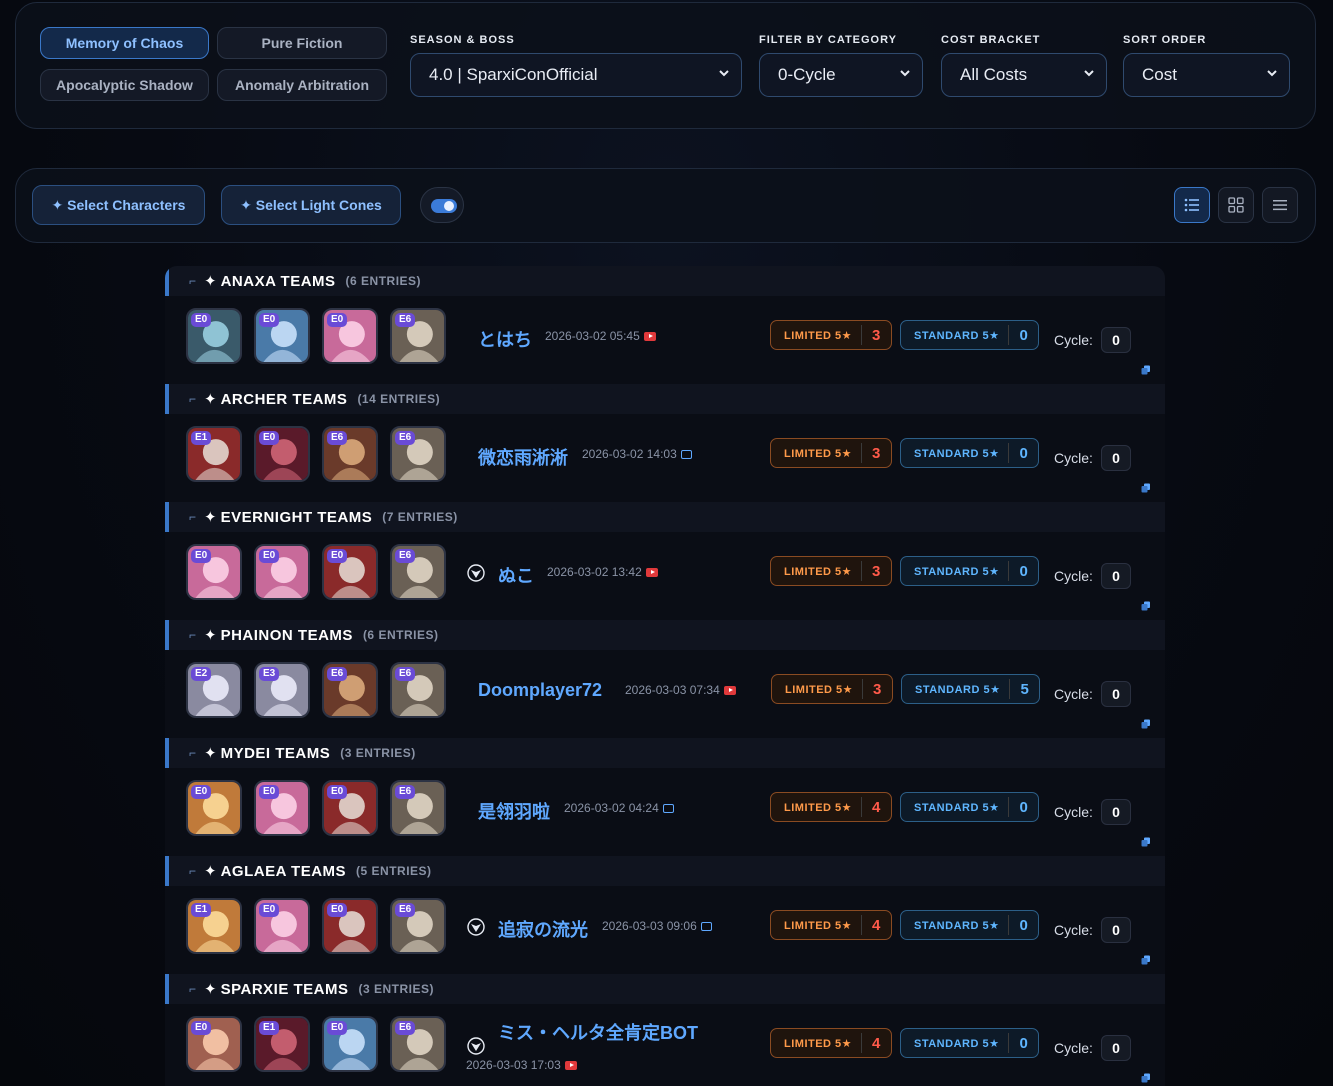 The image size is (1333, 1086). I want to click on select-characters-button: ✦ Select Characters, so click(118, 205).